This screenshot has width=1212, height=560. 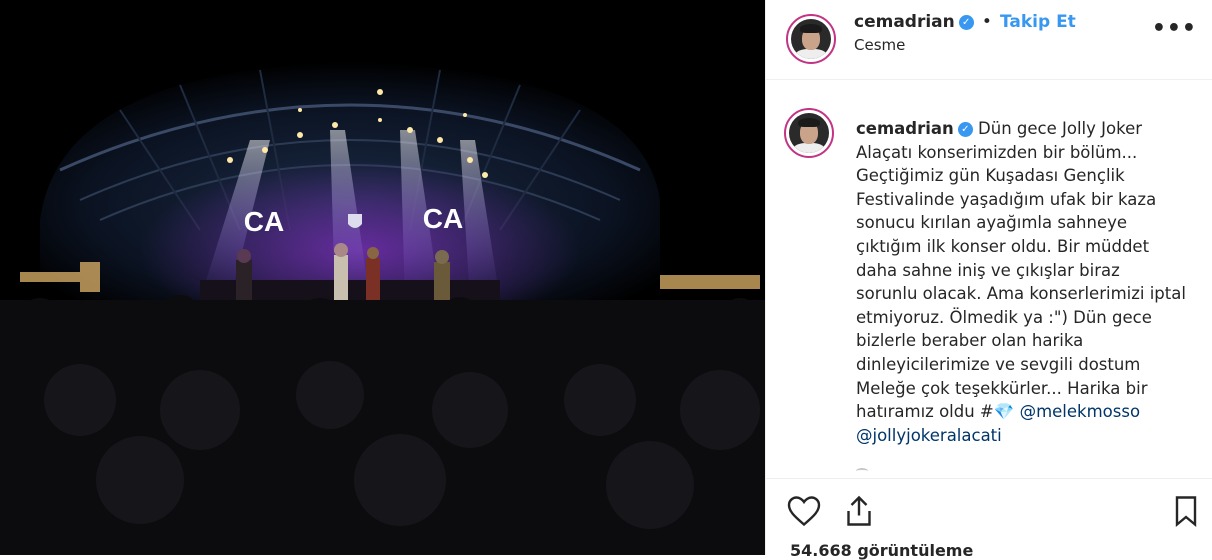 I want to click on verified-badge-icon: ✓, so click(x=966, y=22).